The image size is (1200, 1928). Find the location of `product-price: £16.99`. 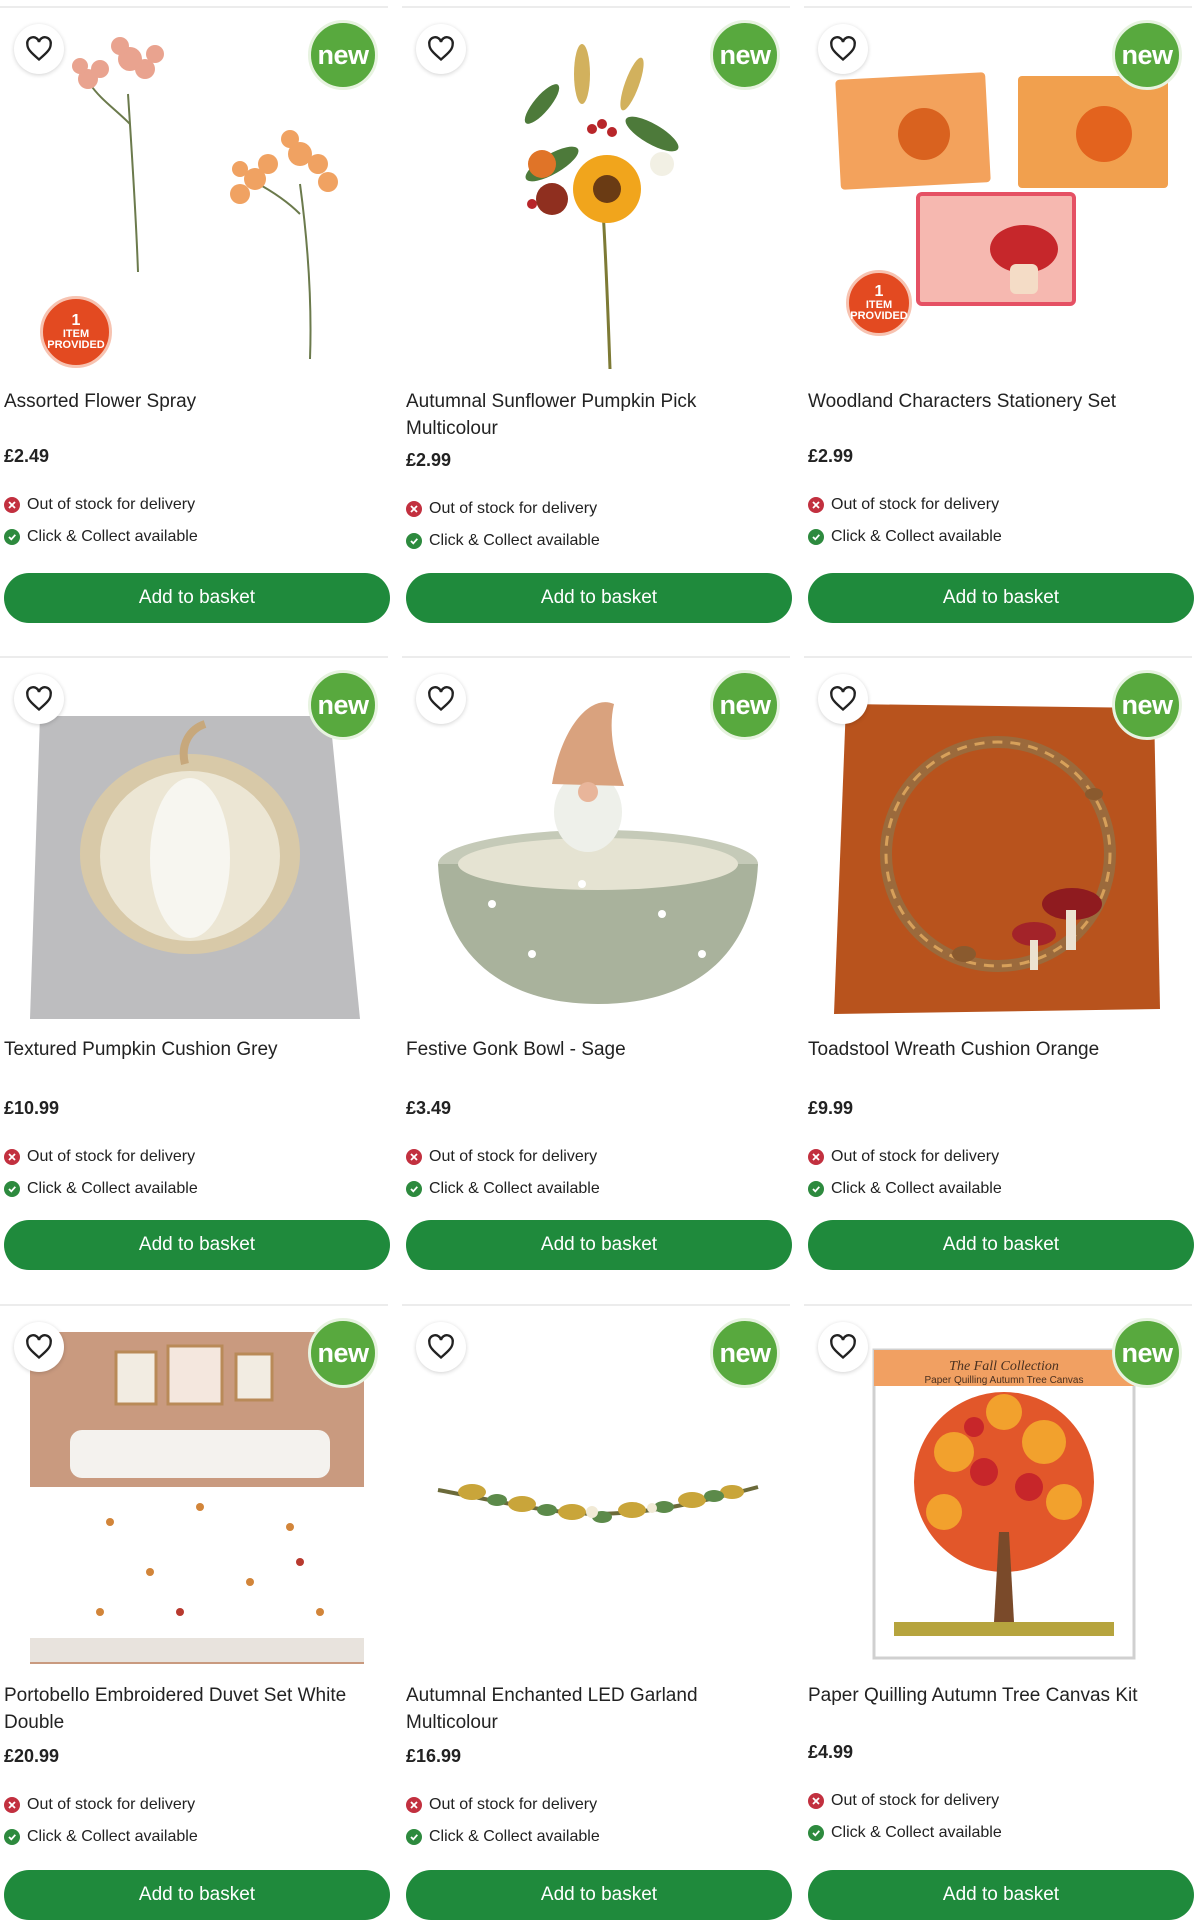

product-price: £16.99 is located at coordinates (434, 1756).